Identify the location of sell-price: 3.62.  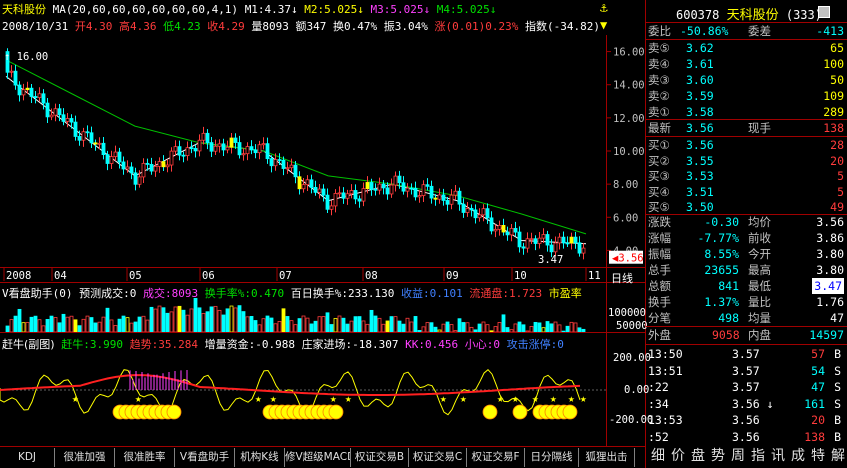
(700, 48).